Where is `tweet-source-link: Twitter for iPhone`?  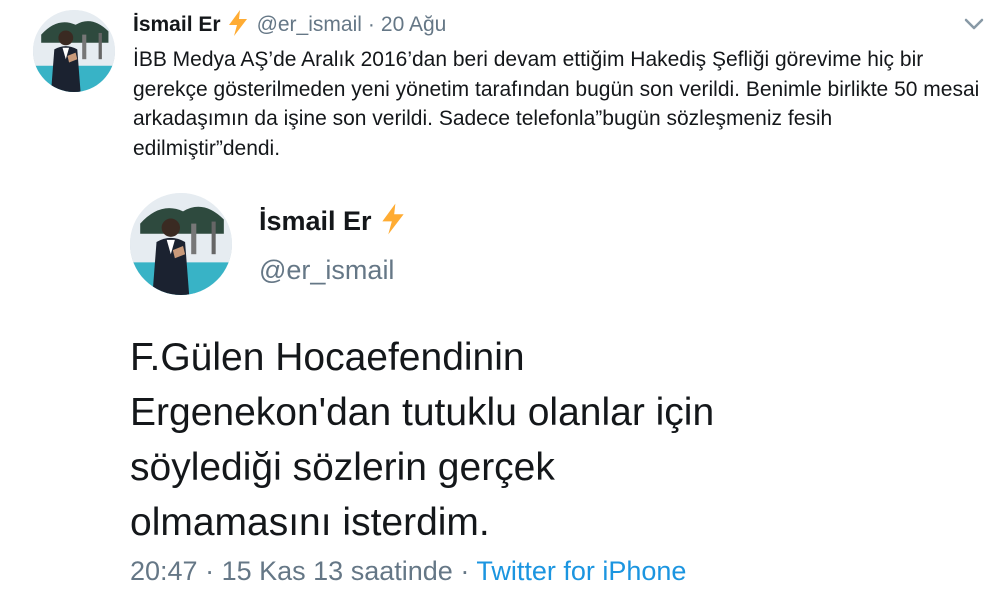
tweet-source-link: Twitter for iPhone is located at coordinates (581, 571).